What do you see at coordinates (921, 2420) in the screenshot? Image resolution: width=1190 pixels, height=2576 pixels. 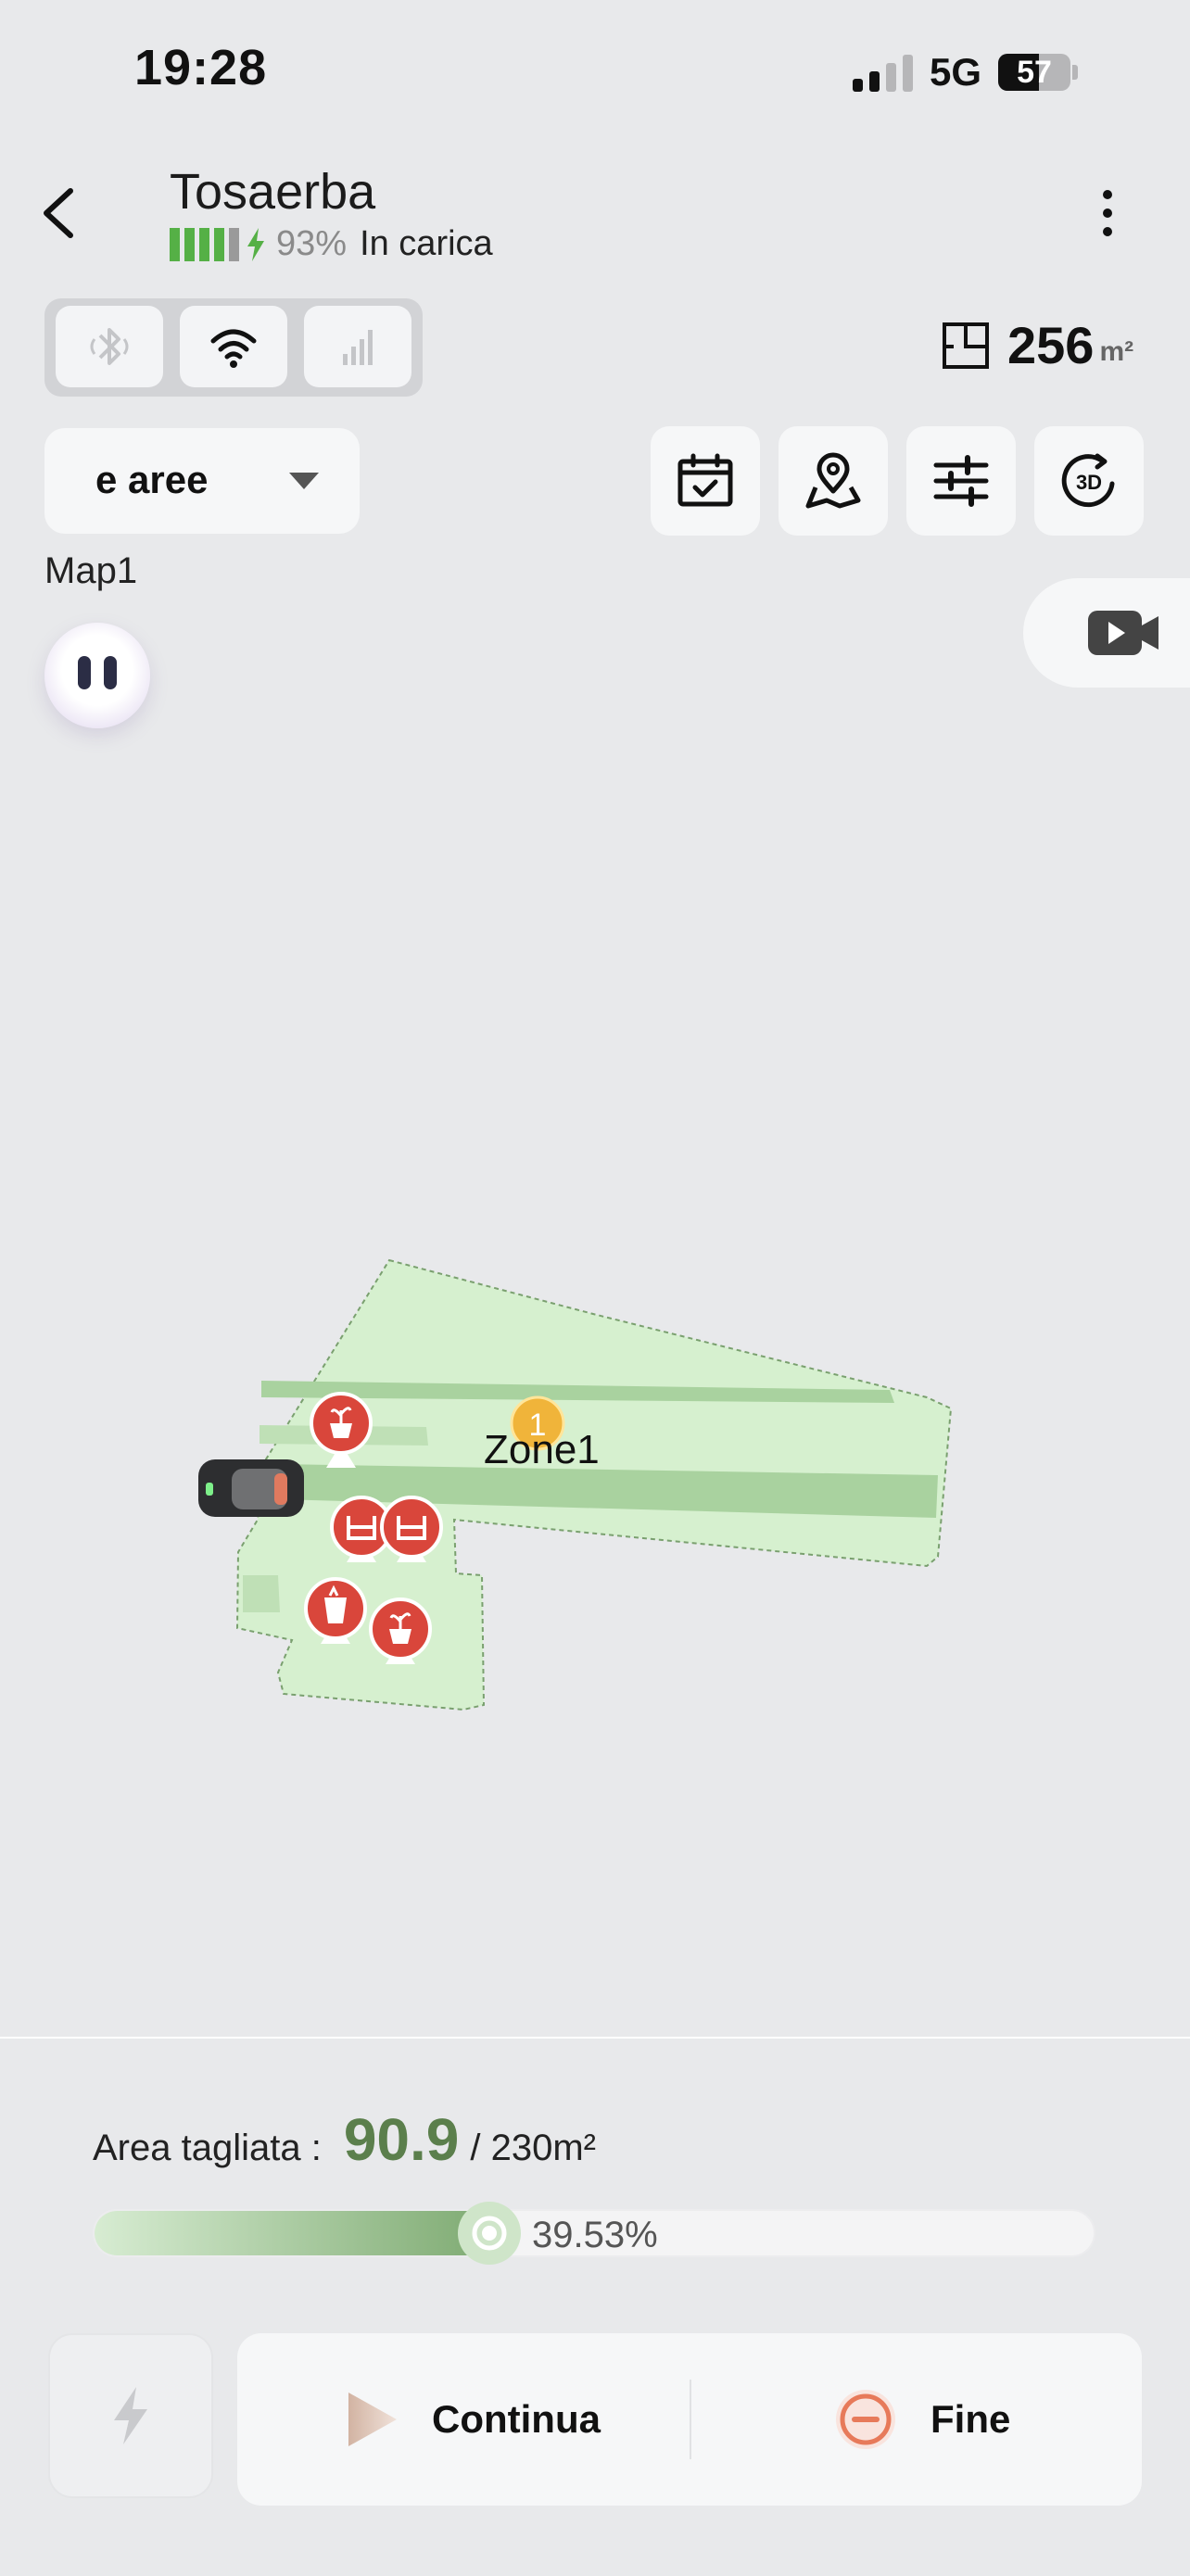 I see `end-button: Fine` at bounding box center [921, 2420].